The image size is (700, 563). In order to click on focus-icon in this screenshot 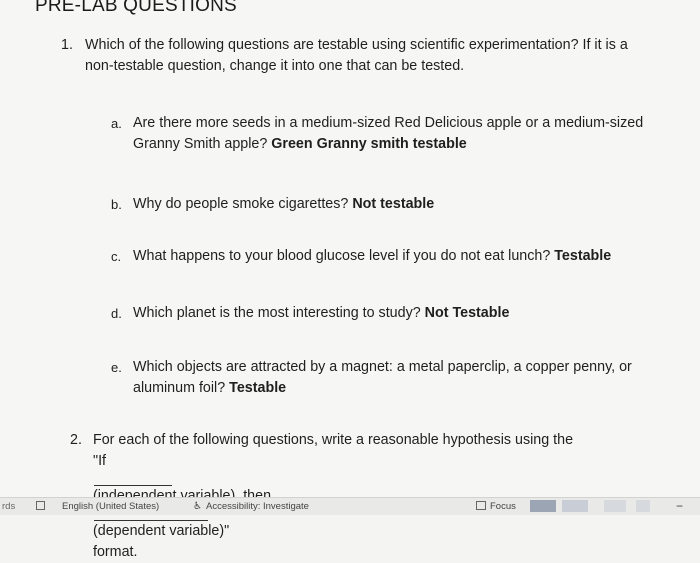, I will do `click(481, 505)`.